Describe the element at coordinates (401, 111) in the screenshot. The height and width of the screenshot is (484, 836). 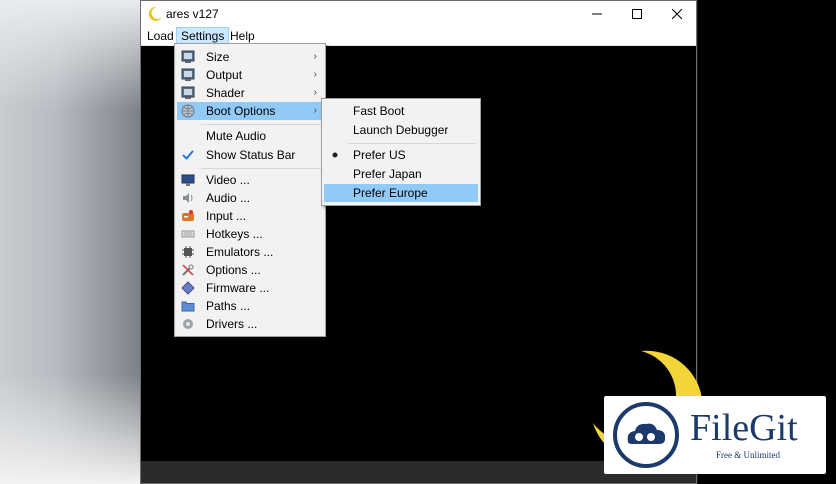
I see `menu-item-fast-boot: Fast Boot` at that location.